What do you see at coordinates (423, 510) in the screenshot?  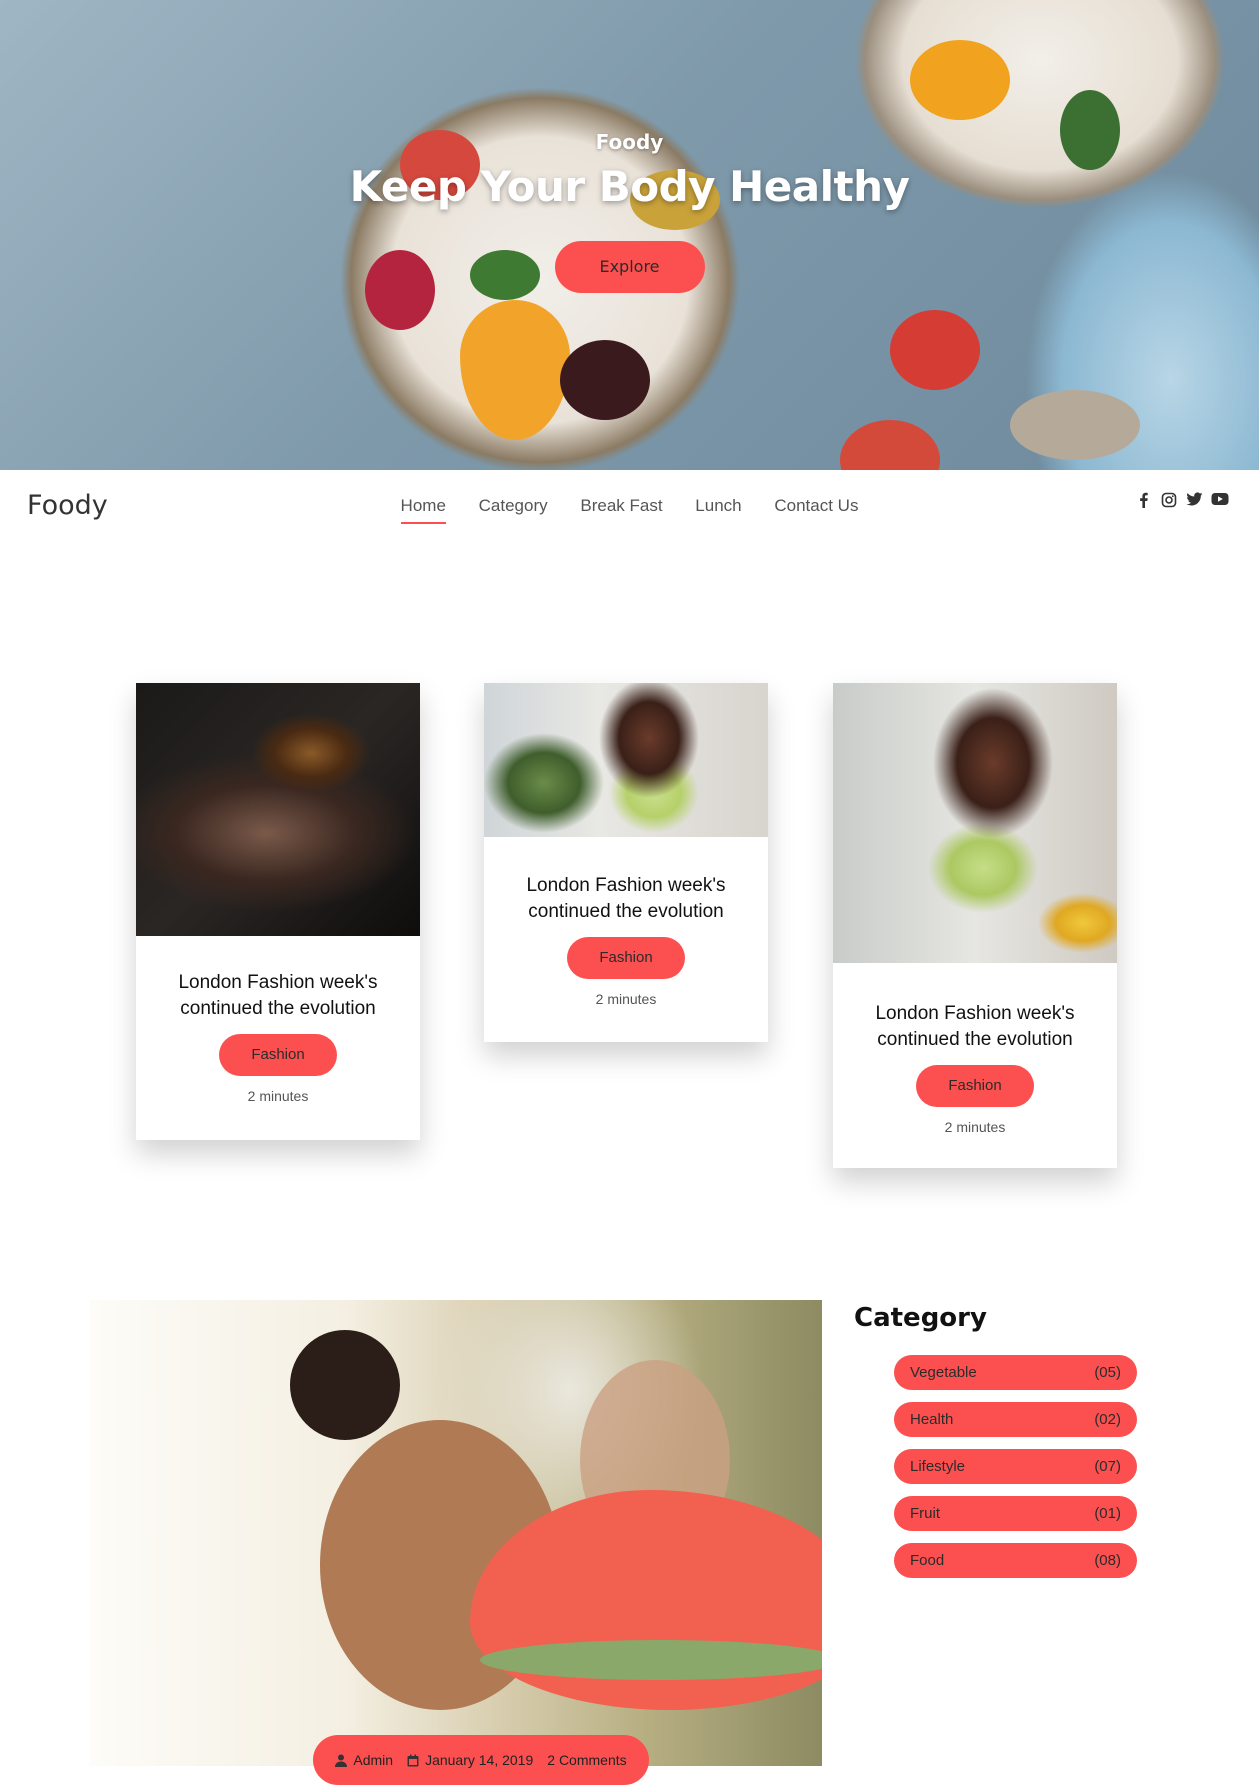 I see `nav-item-home: Home` at bounding box center [423, 510].